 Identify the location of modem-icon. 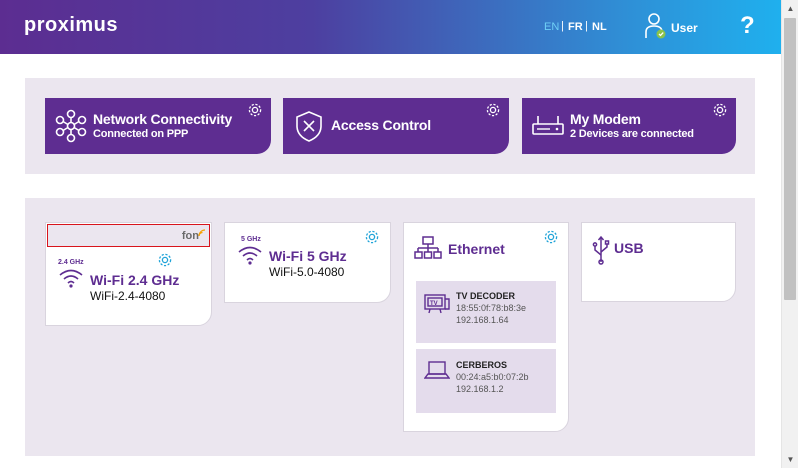
(548, 125).